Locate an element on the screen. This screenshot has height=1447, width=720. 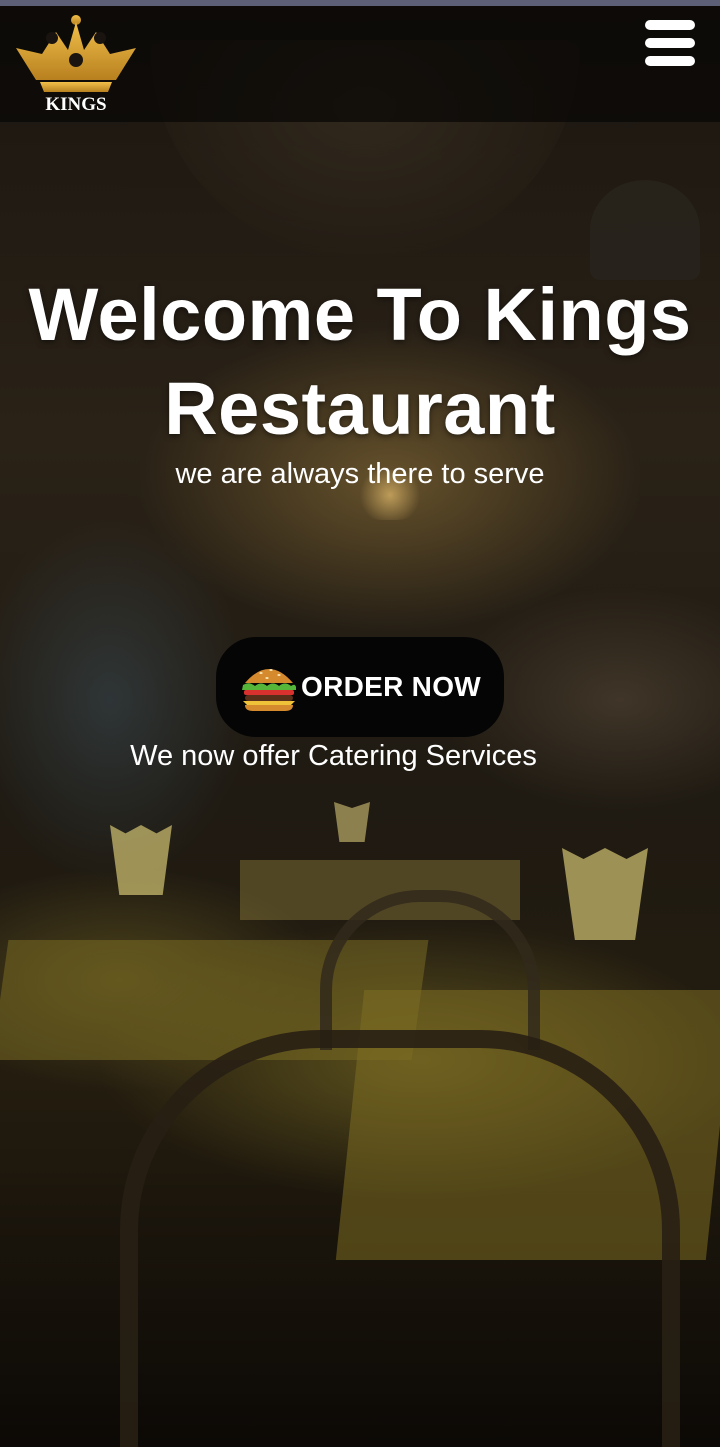
logo-text: KINGS is located at coordinates (75, 104).